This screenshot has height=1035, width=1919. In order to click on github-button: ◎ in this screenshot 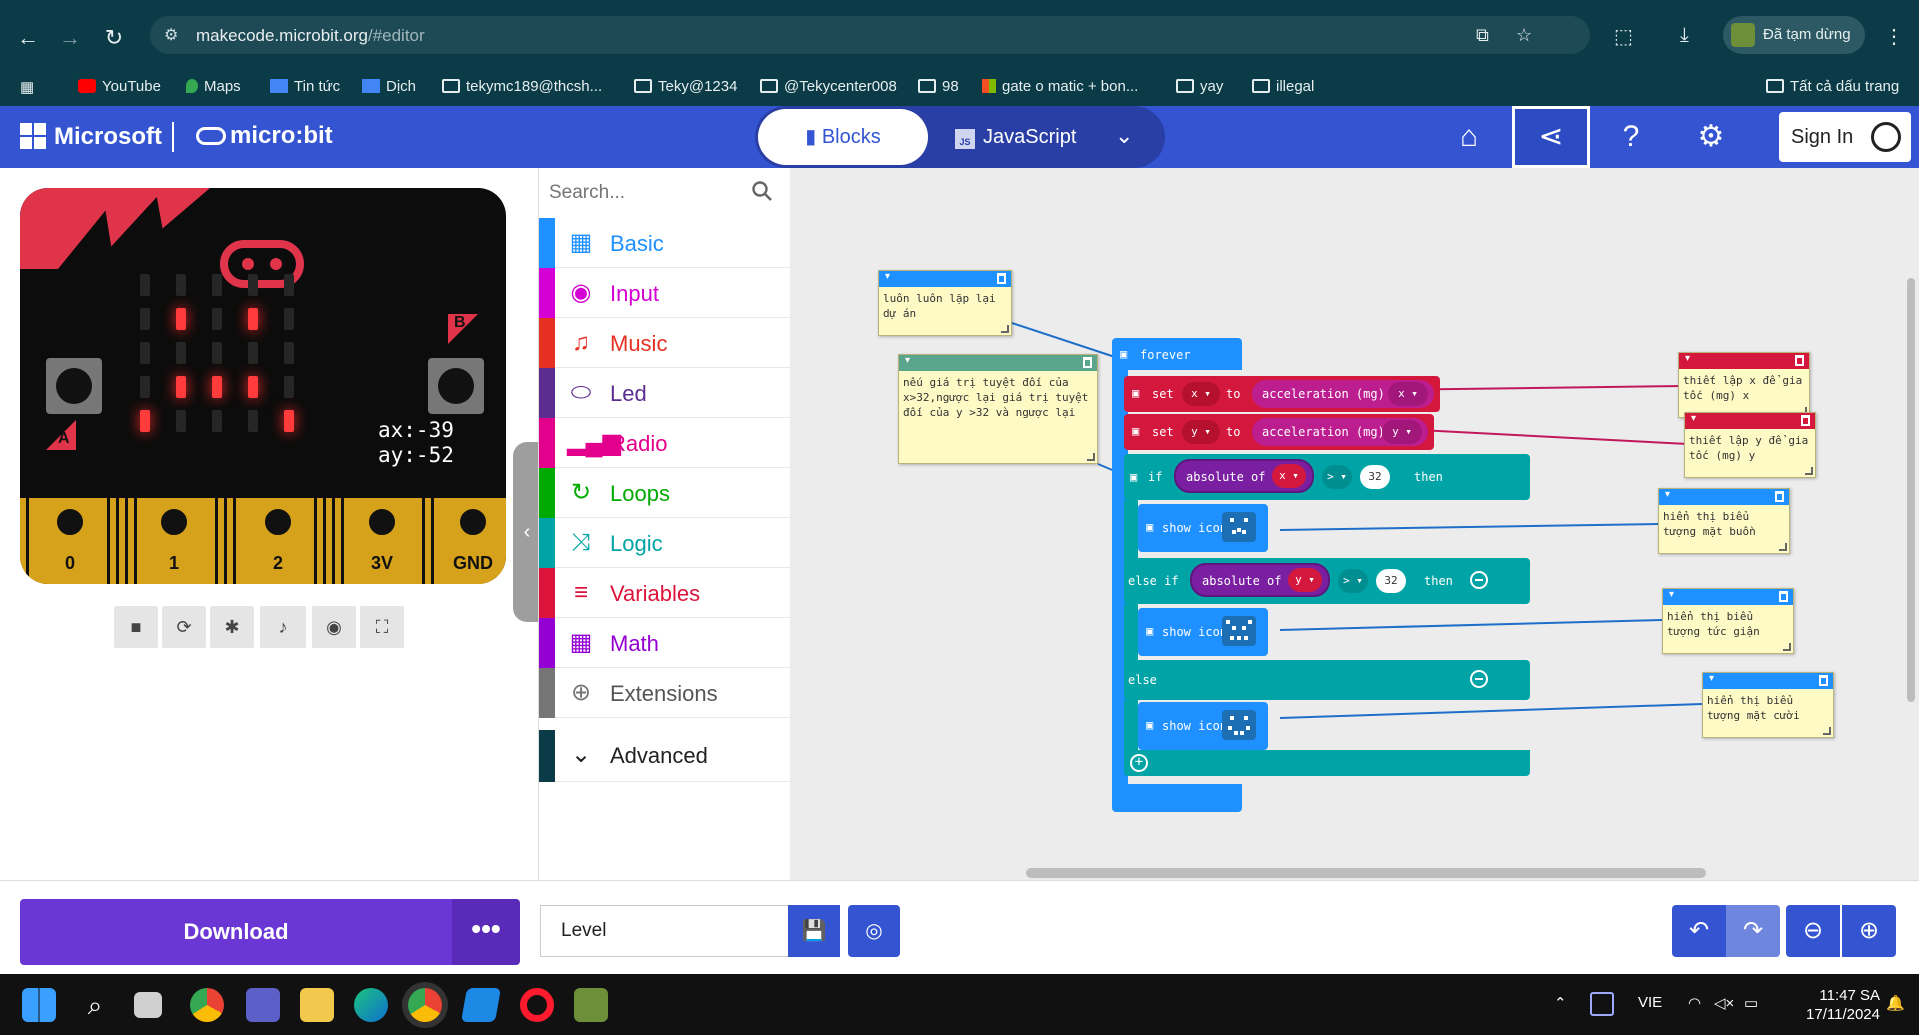, I will do `click(874, 931)`.